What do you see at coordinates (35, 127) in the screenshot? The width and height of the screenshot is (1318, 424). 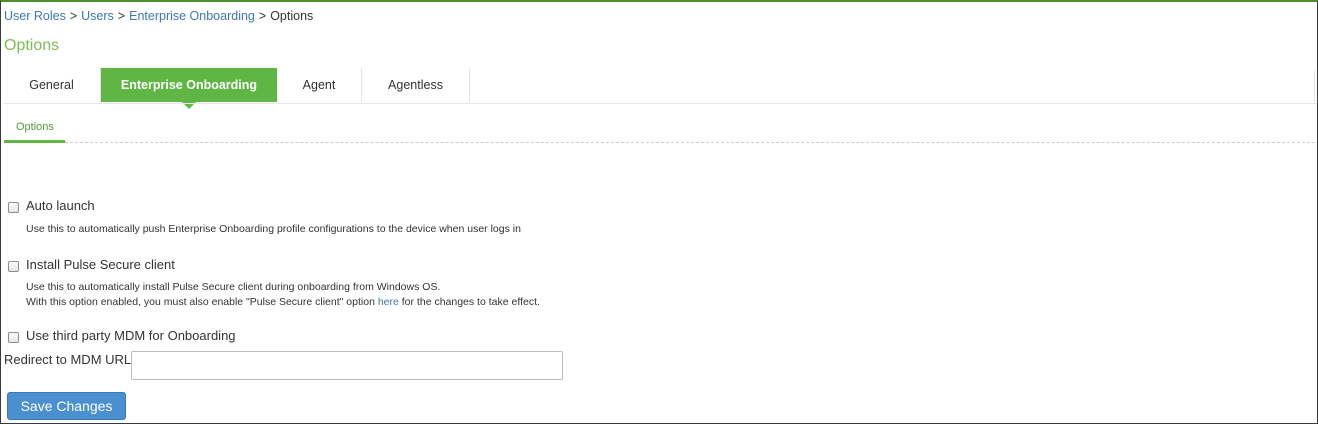 I see `subtab-options-label: Options` at bounding box center [35, 127].